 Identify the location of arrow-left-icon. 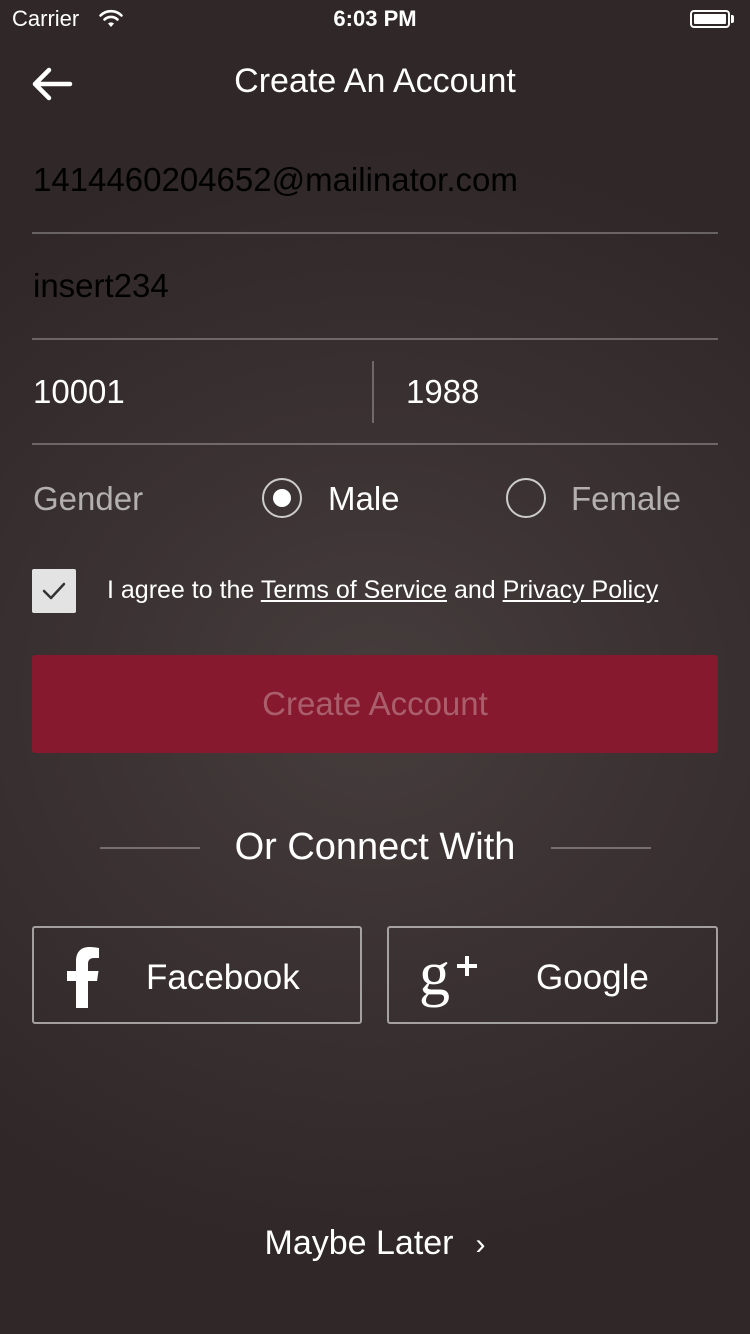
(52, 84).